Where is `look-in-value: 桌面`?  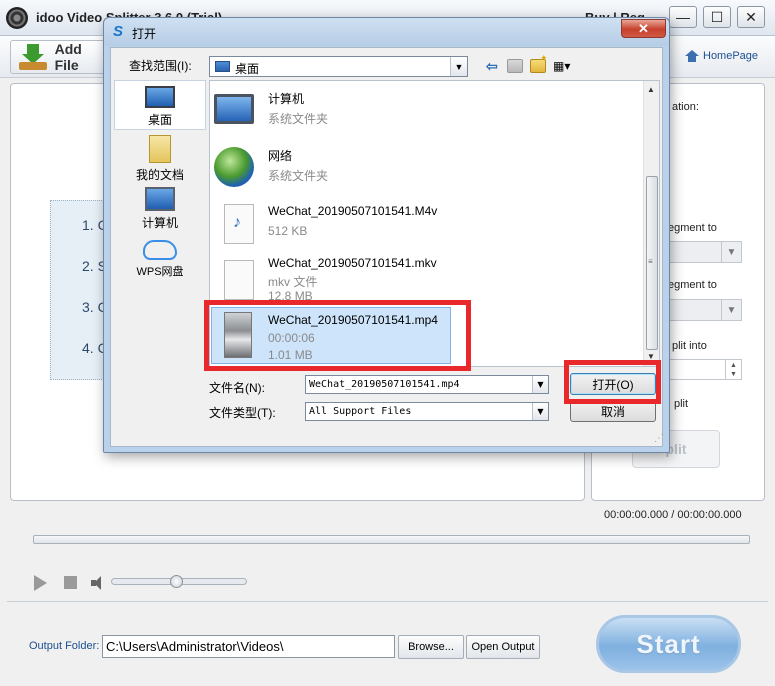 look-in-value: 桌面 is located at coordinates (247, 69).